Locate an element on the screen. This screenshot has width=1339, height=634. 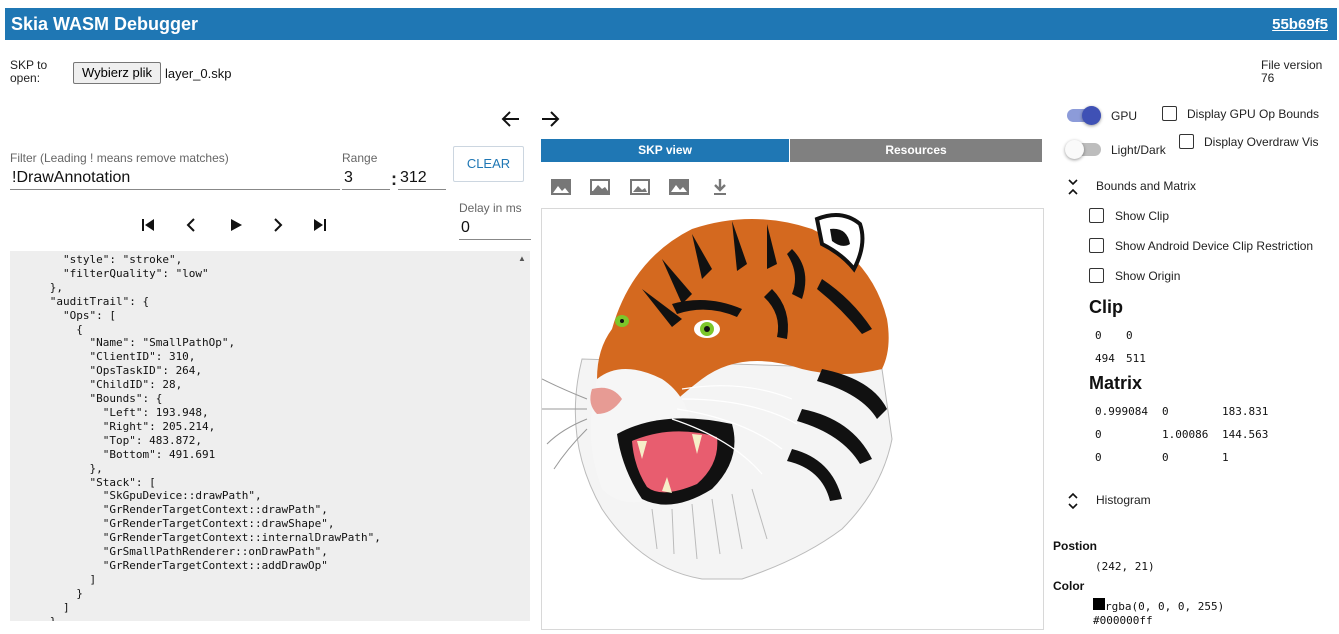
scroll-up-icon: ▲ is located at coordinates (522, 258).